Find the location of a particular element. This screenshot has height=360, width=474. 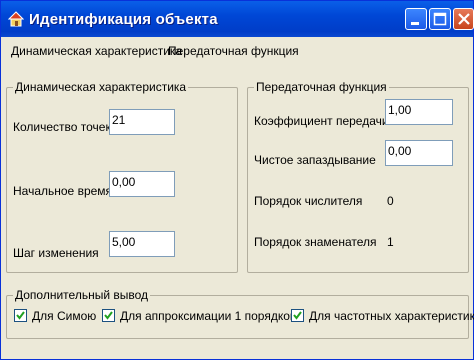

maximize-button is located at coordinates (440, 19).